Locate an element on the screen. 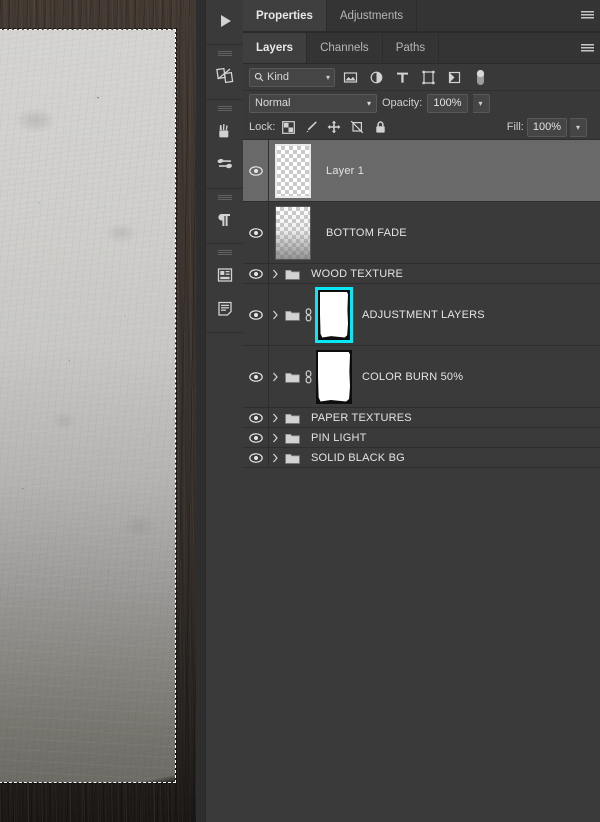 Image resolution: width=600 pixels, height=822 pixels. layer-comps-panel-icon is located at coordinates (225, 275).